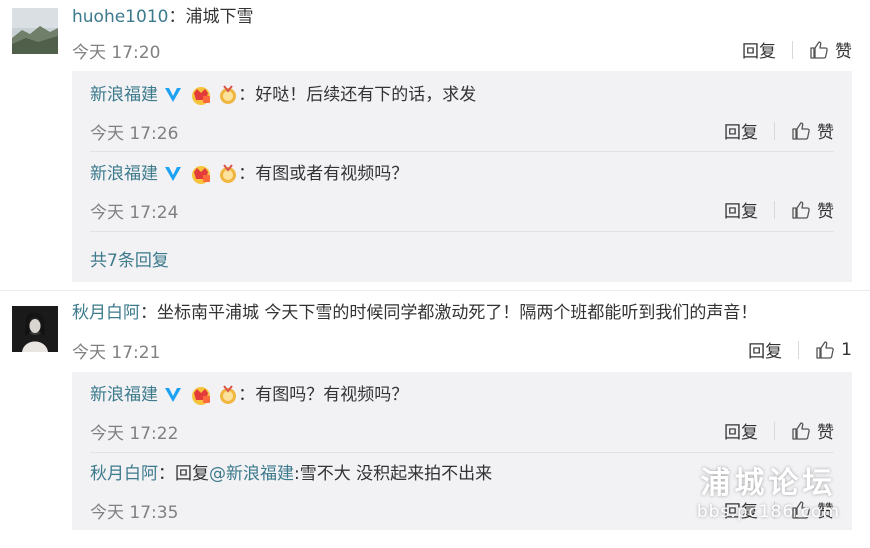  Describe the element at coordinates (462, 111) in the screenshot. I see `reply-item: 新浪福建 ：好哒！后续还有下的话，求发 今天 17:26 回复 赞` at that location.